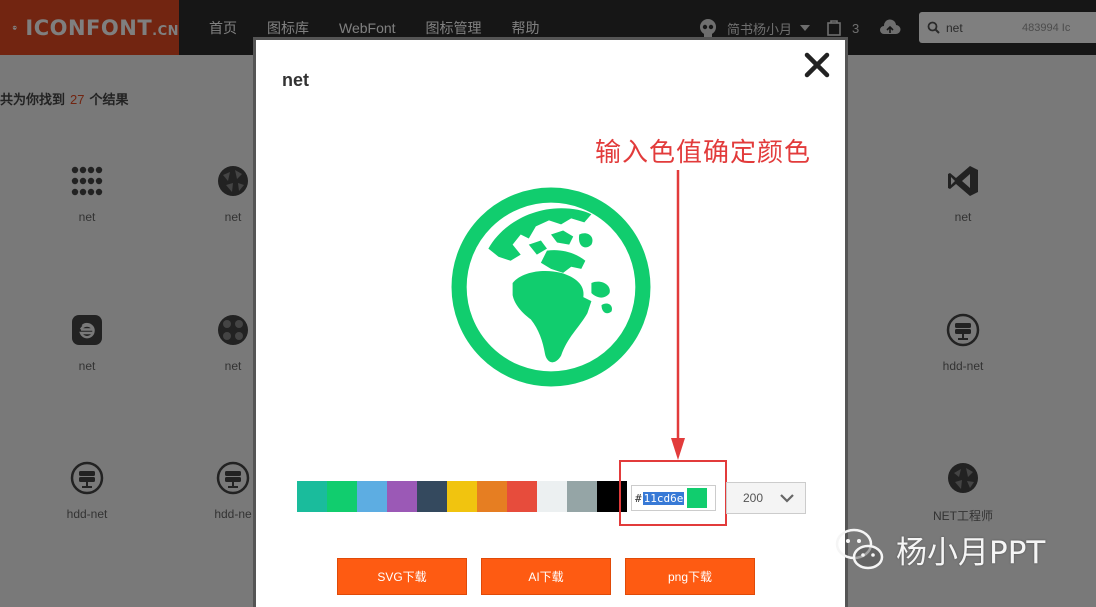 The image size is (1096, 607). What do you see at coordinates (971, 552) in the screenshot?
I see `watermark-text: 杨小月PPT` at bounding box center [971, 552].